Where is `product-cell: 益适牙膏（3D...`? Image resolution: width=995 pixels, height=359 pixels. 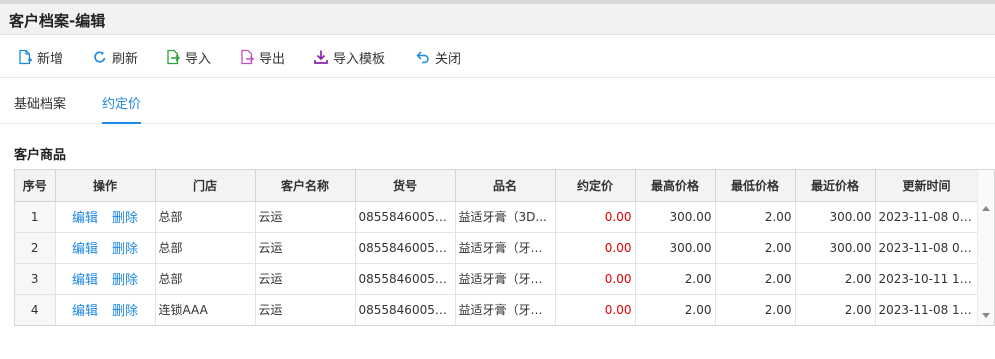
product-cell: 益适牙膏（3D... is located at coordinates (505, 217).